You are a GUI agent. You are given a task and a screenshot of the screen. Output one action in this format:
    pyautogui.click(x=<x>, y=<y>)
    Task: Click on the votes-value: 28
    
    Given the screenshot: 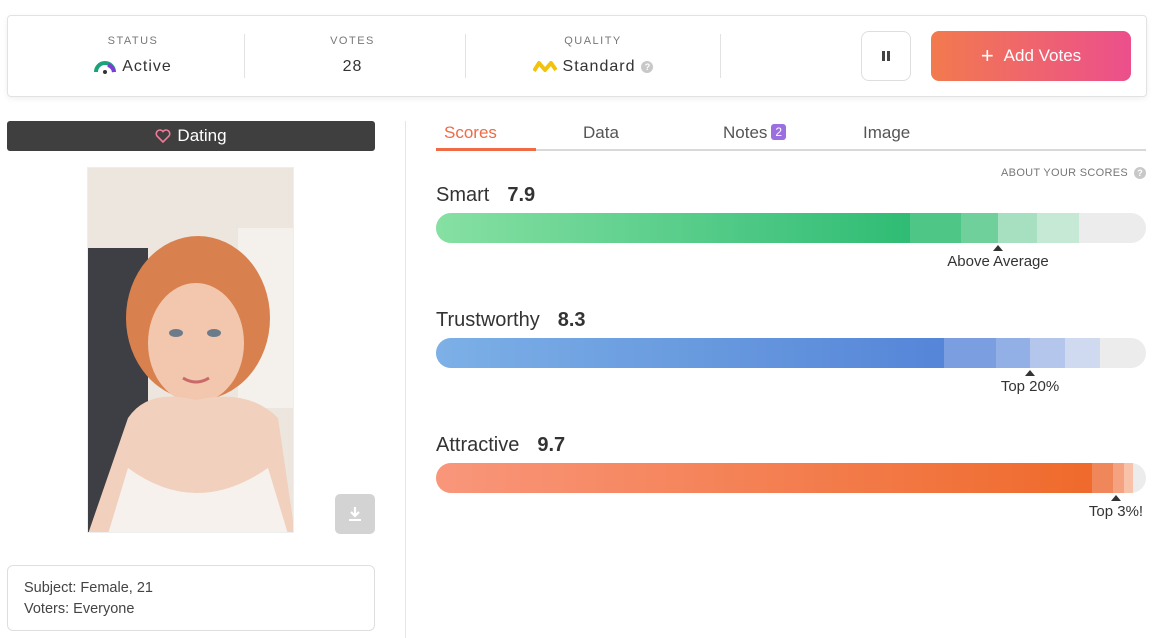 What is the action you would take?
    pyautogui.click(x=352, y=66)
    